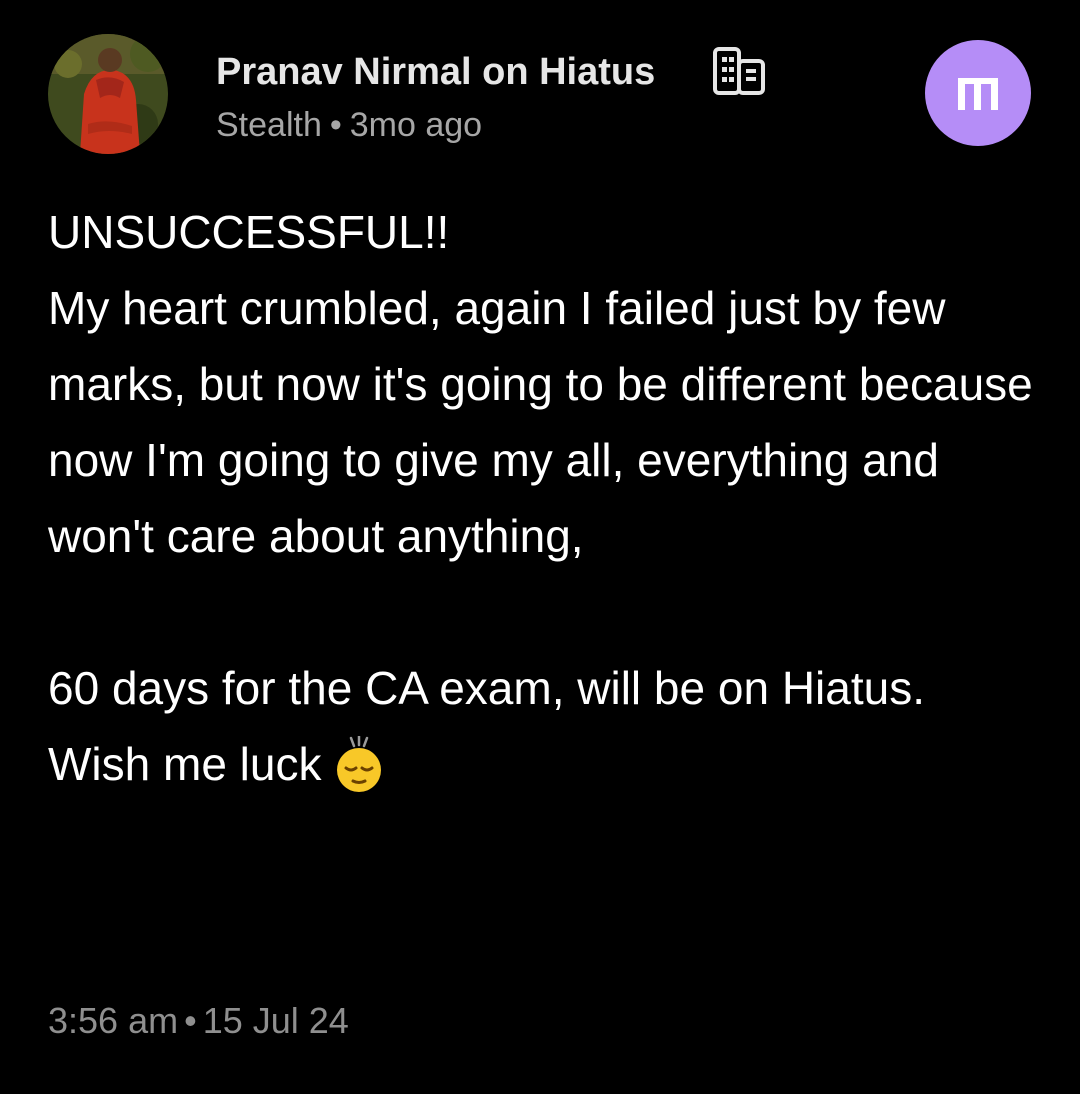  I want to click on m-logo-icon, so click(978, 93).